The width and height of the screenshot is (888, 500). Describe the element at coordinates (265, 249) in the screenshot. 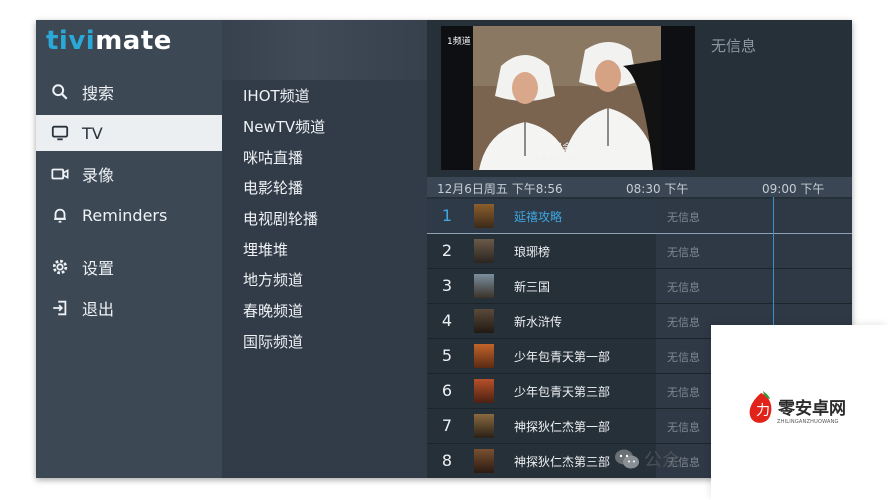

I see `group-item: 埋堆堆` at that location.